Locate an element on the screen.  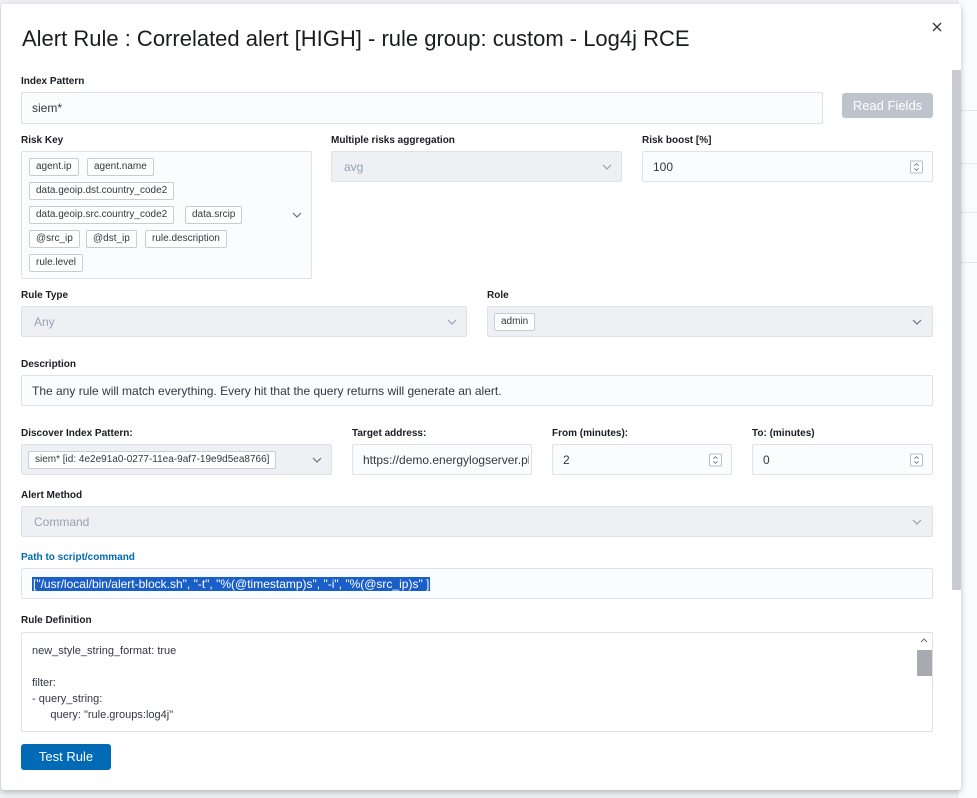
role-label: Role is located at coordinates (498, 295).